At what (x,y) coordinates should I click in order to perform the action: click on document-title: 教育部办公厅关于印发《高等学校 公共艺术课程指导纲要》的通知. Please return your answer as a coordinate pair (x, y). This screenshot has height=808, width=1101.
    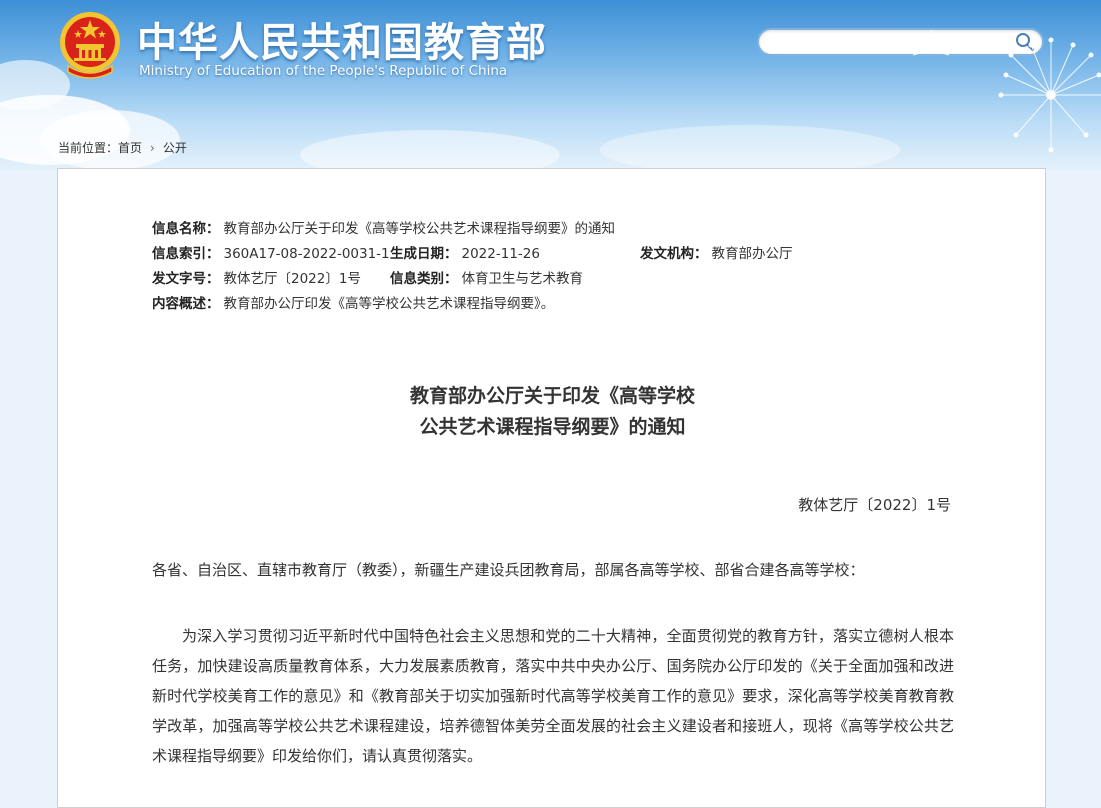
    Looking at the image, I should click on (552, 412).